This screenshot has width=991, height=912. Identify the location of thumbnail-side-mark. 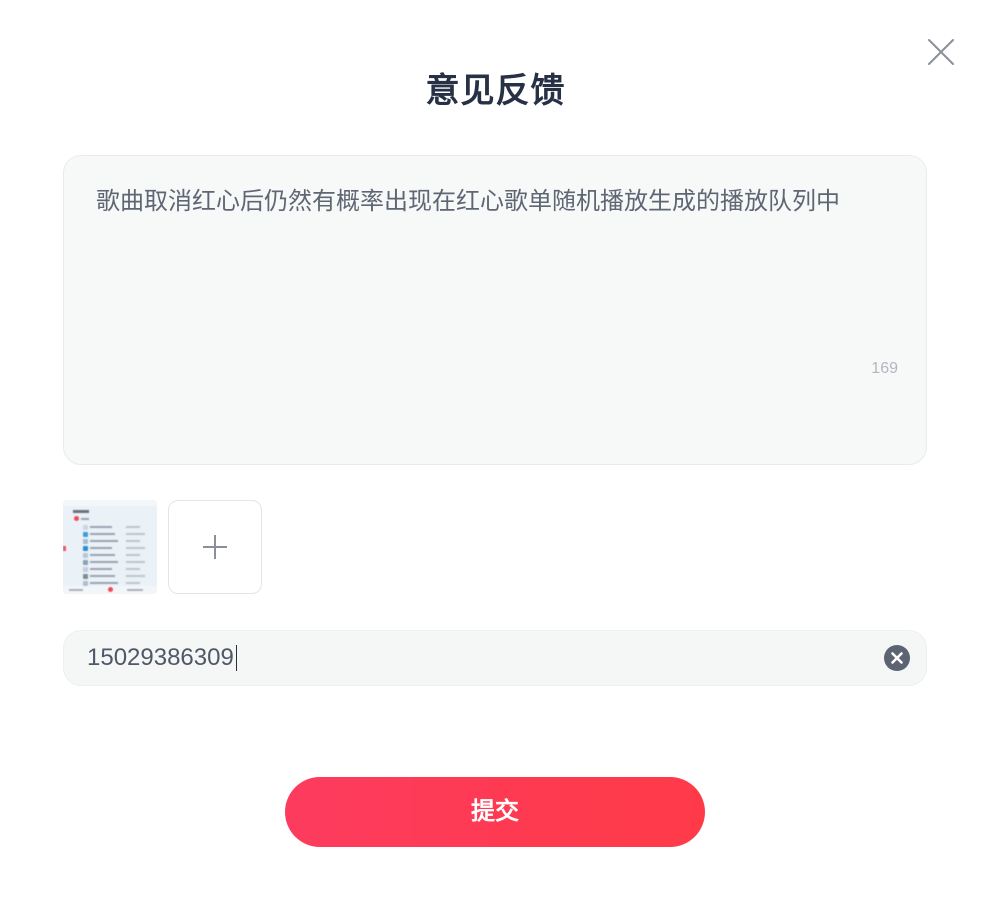
(64, 548).